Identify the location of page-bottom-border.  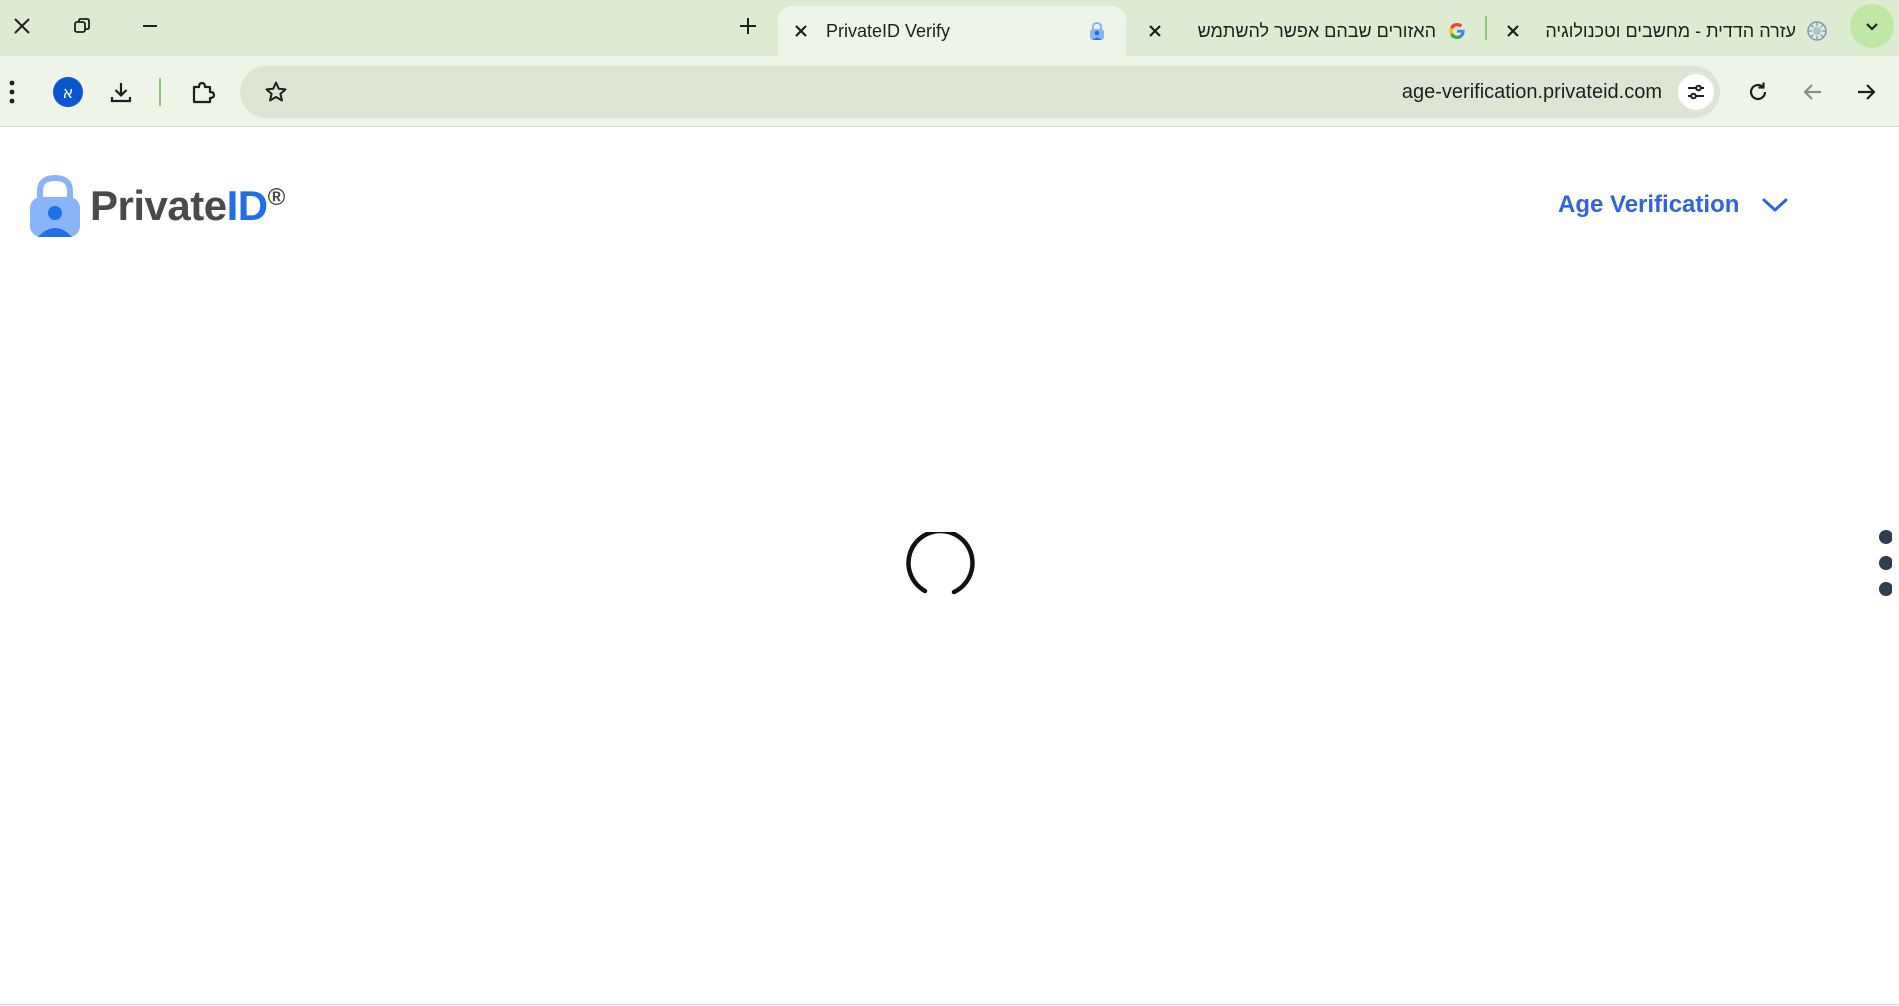
(949, 1004).